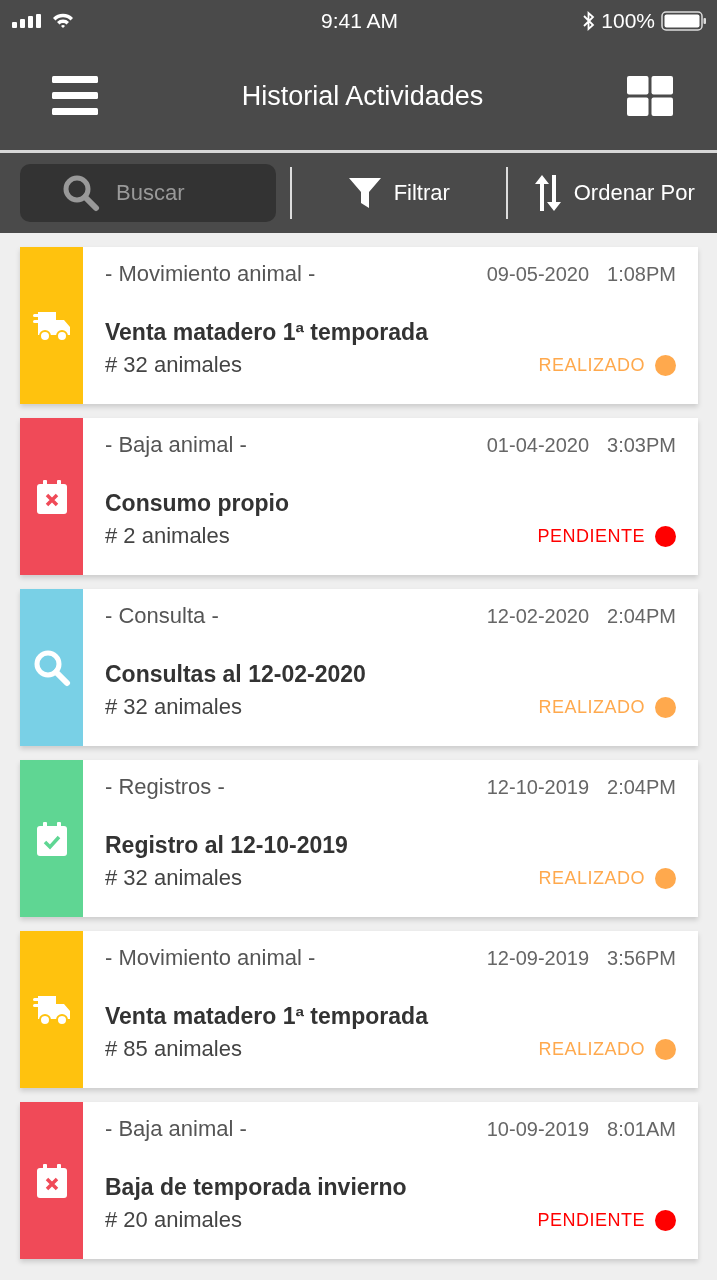 The image size is (717, 1280). What do you see at coordinates (684, 21) in the screenshot?
I see `battery-icon` at bounding box center [684, 21].